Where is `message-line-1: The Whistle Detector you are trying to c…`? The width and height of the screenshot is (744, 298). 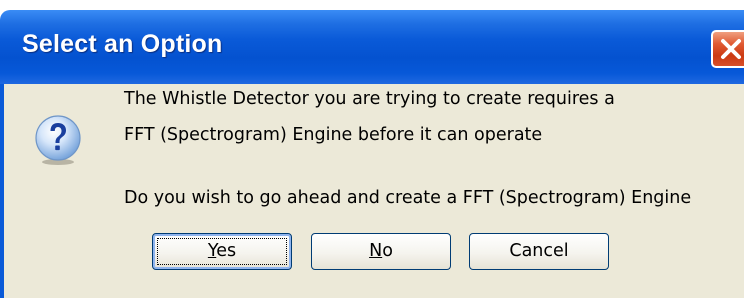
message-line-1: The Whistle Detector you are trying to c… is located at coordinates (369, 99).